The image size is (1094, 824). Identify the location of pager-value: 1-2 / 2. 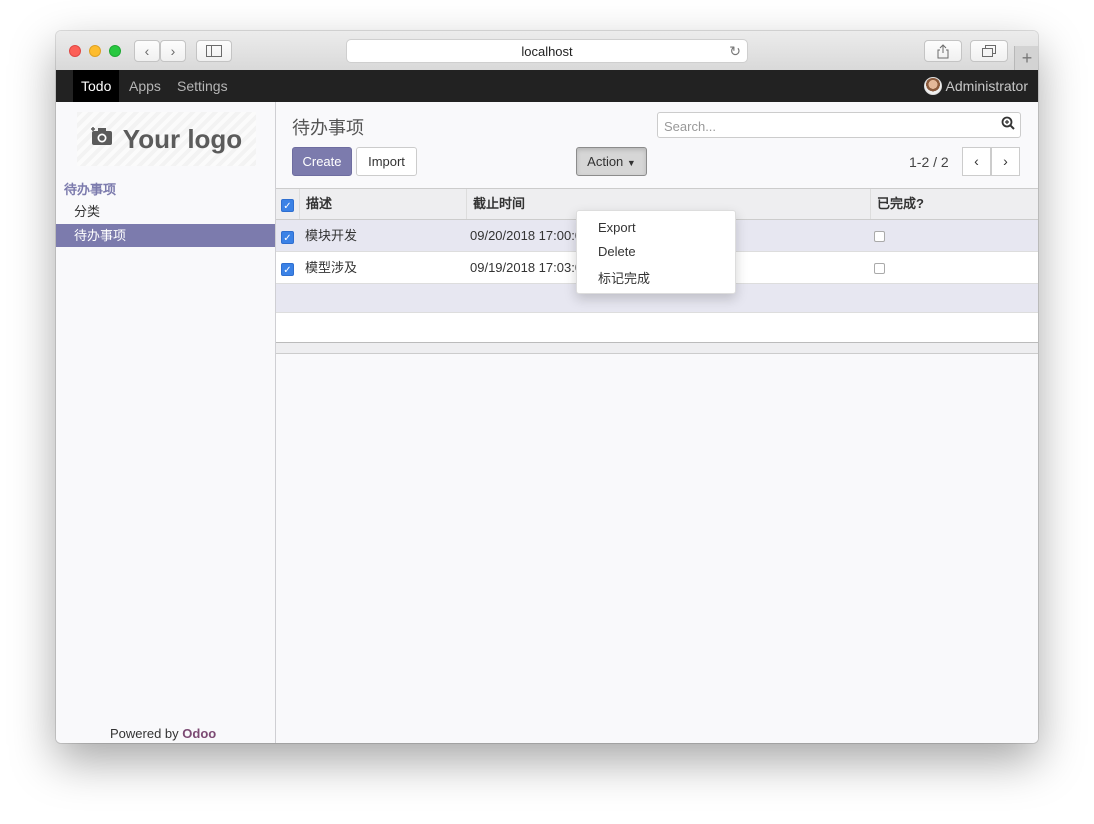
(929, 162).